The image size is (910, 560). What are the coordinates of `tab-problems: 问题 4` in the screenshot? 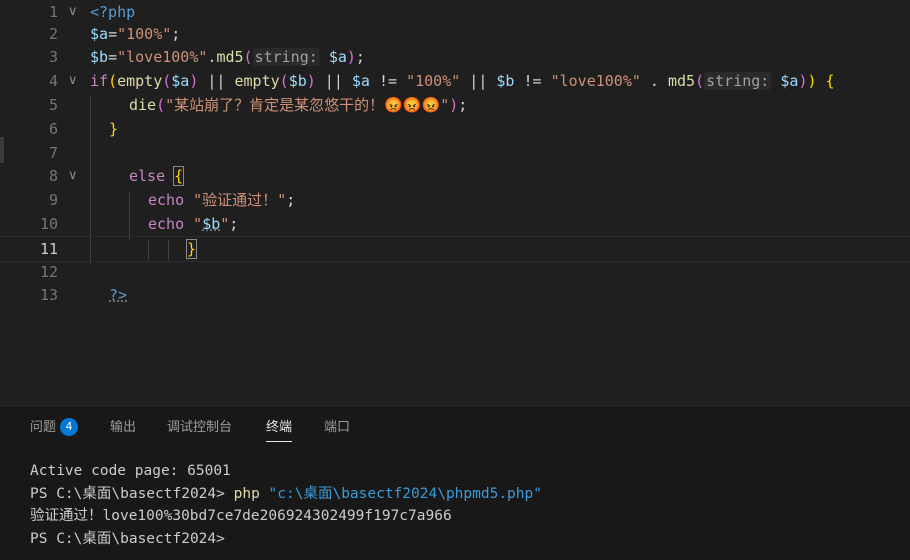 It's located at (54, 428).